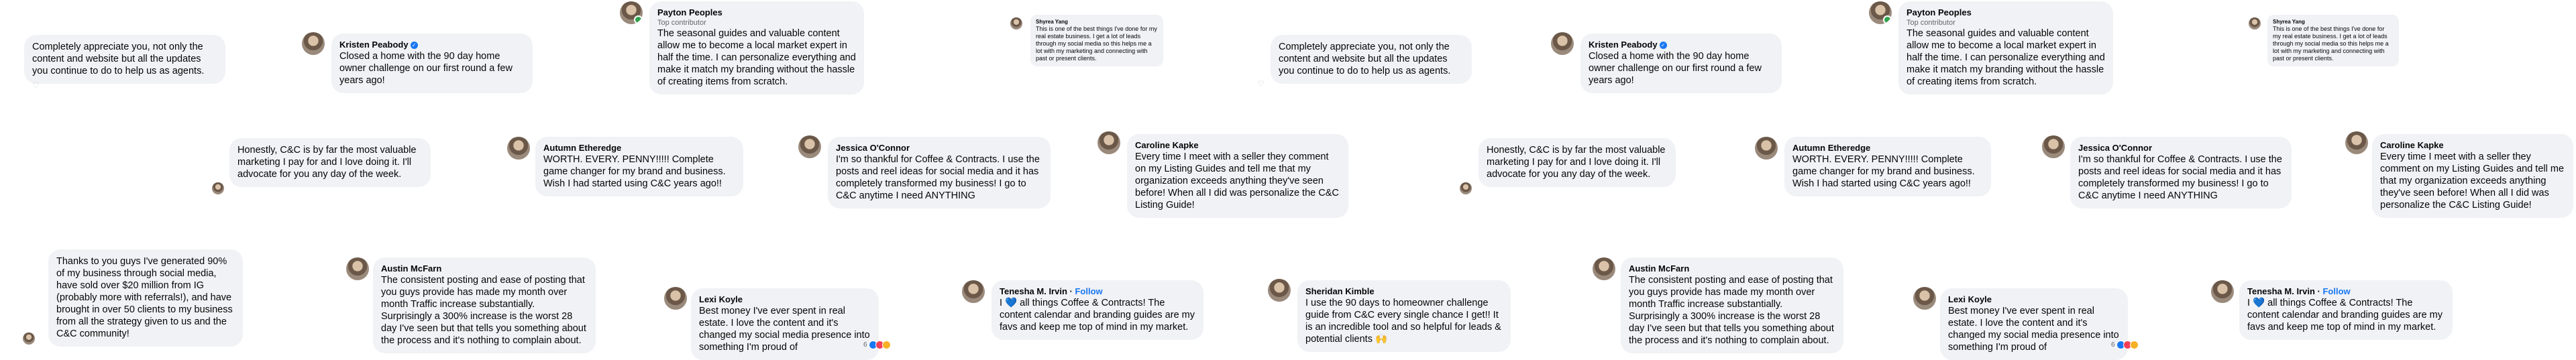 The width and height of the screenshot is (2576, 360). Describe the element at coordinates (1261, 83) in the screenshot. I see `sticker-icon: ♡` at that location.